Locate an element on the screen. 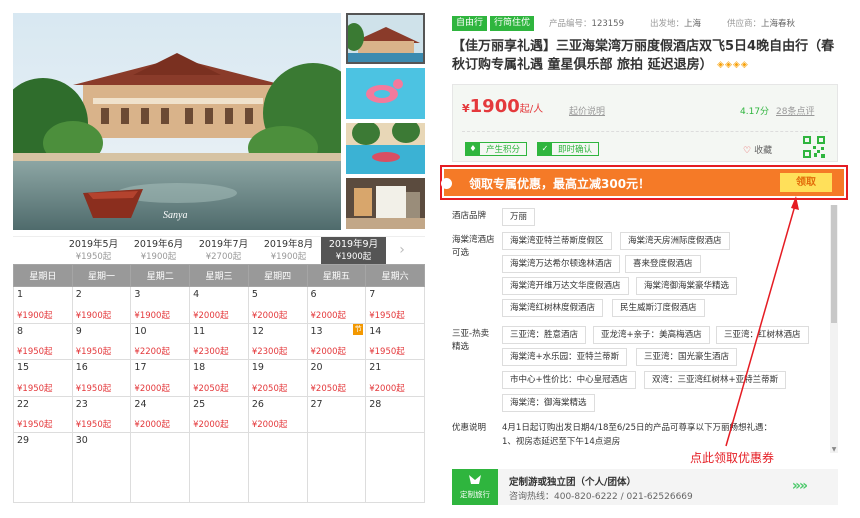 The height and width of the screenshot is (518, 860). offer-label: 优惠说明 is located at coordinates (469, 428).